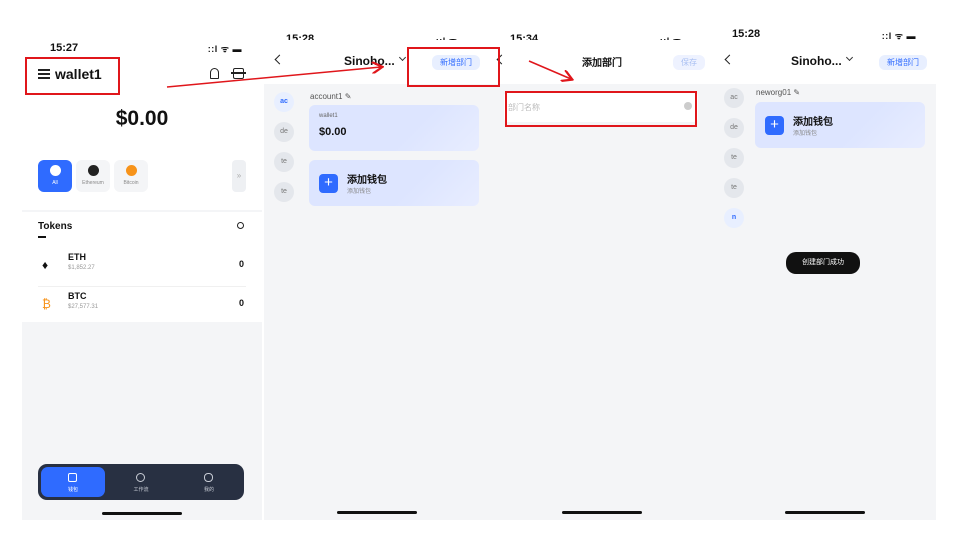 The width and height of the screenshot is (962, 546). I want to click on annotation-arrows, so click(564, 74).